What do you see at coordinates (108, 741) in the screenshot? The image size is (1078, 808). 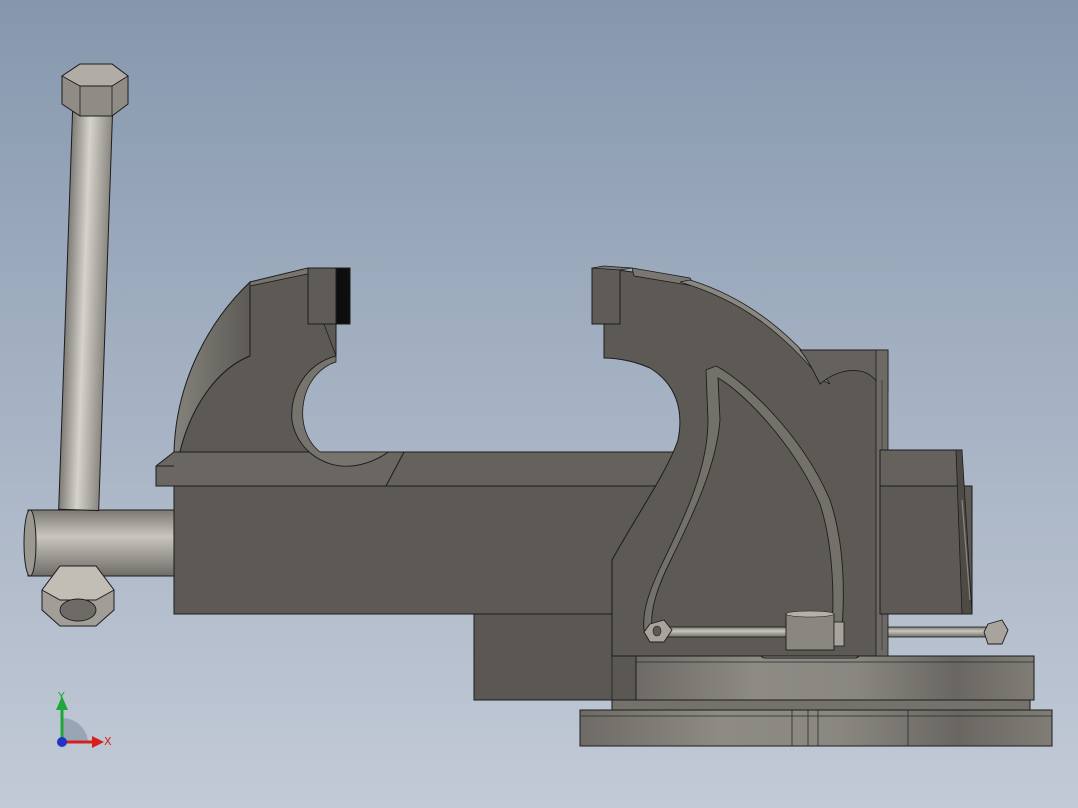 I see `x-axis-label: X` at bounding box center [108, 741].